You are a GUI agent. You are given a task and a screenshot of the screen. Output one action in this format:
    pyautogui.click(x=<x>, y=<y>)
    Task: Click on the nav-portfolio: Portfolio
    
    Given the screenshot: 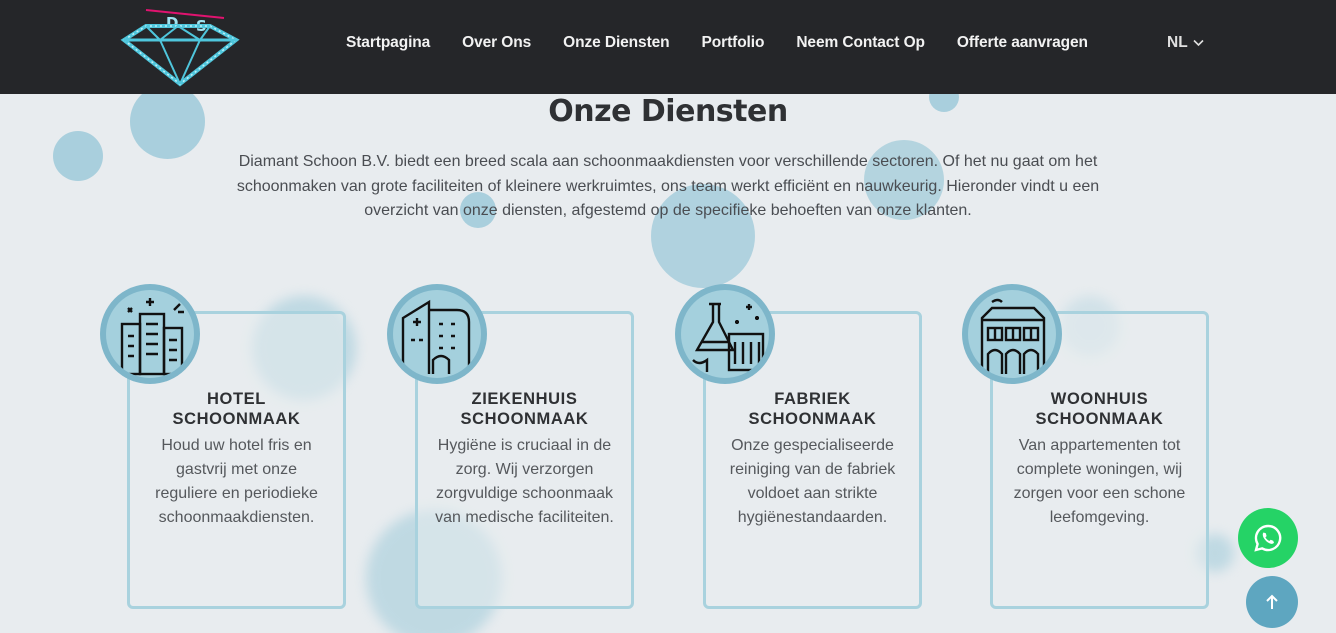 What is the action you would take?
    pyautogui.click(x=733, y=43)
    